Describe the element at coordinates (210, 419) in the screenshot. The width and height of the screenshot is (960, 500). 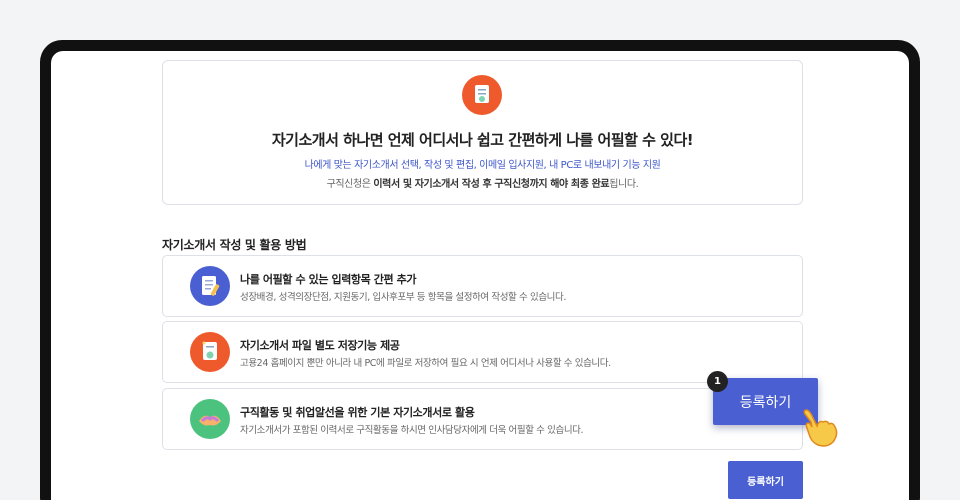
I see `handshake-icon` at that location.